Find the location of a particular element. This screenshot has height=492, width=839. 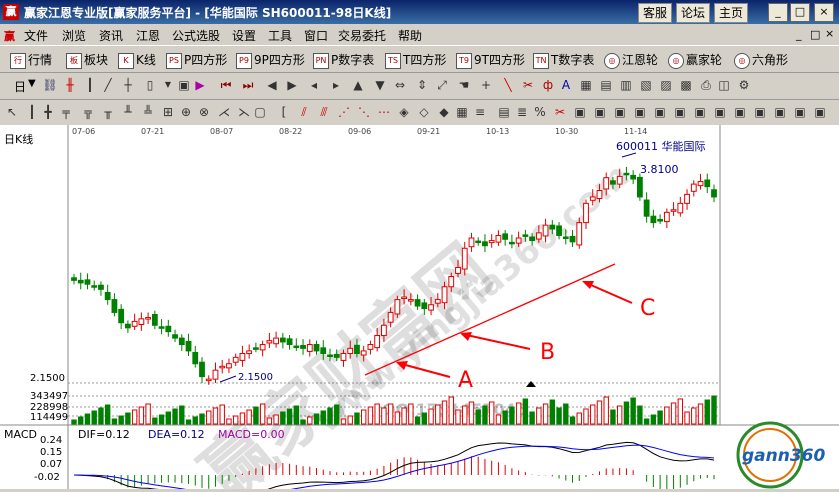

vline-icon: ┃ is located at coordinates (32, 112).